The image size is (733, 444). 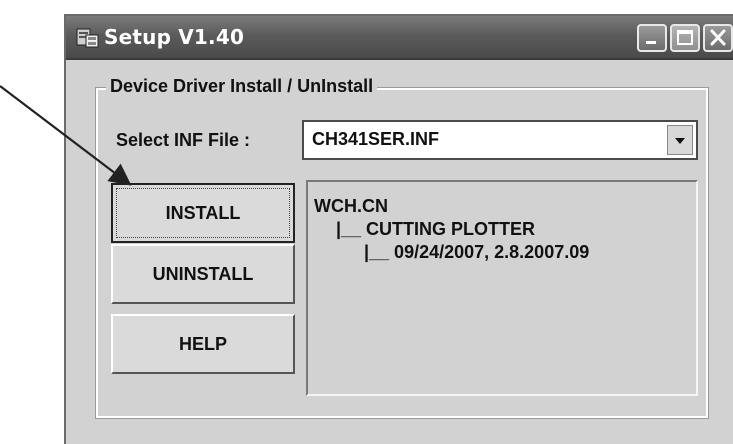 I want to click on install-button: INSTALL, so click(x=203, y=213).